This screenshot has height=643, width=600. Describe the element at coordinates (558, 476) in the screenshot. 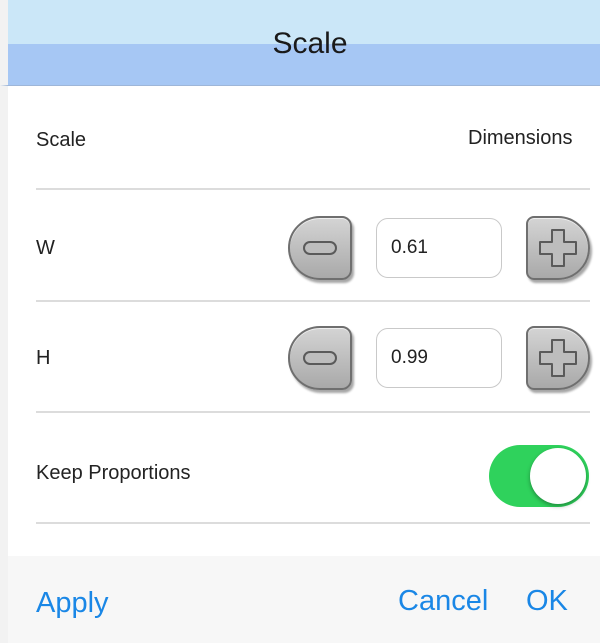

I see `toggle-knob` at that location.